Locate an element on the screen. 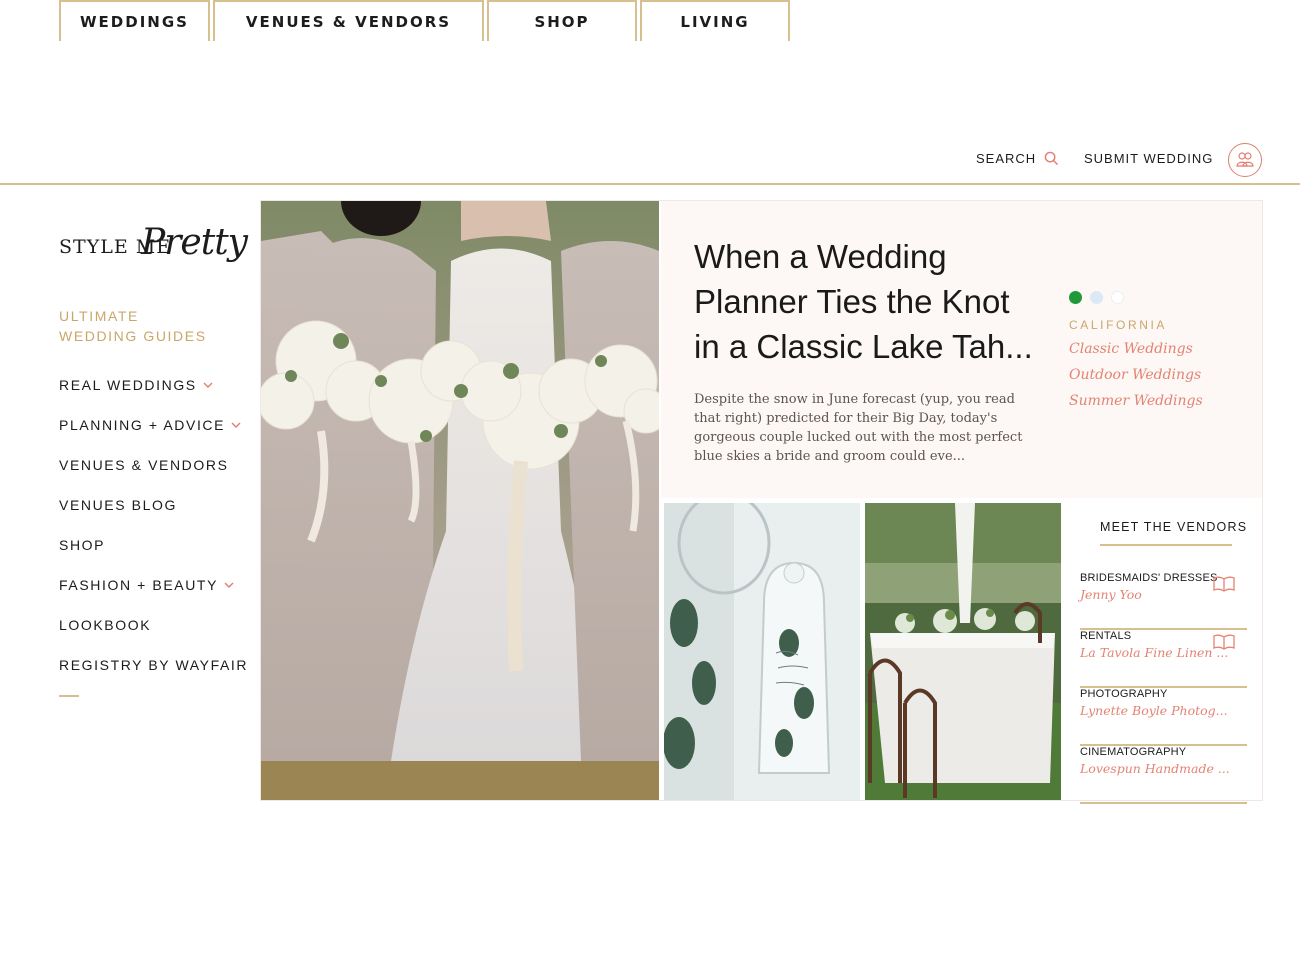 The image size is (1300, 957). account-button is located at coordinates (1245, 160).